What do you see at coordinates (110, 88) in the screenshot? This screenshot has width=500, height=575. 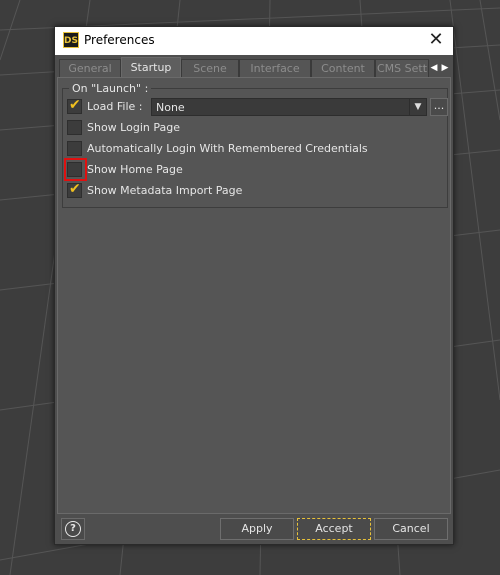 I see `group-title: On "Launch" :` at bounding box center [110, 88].